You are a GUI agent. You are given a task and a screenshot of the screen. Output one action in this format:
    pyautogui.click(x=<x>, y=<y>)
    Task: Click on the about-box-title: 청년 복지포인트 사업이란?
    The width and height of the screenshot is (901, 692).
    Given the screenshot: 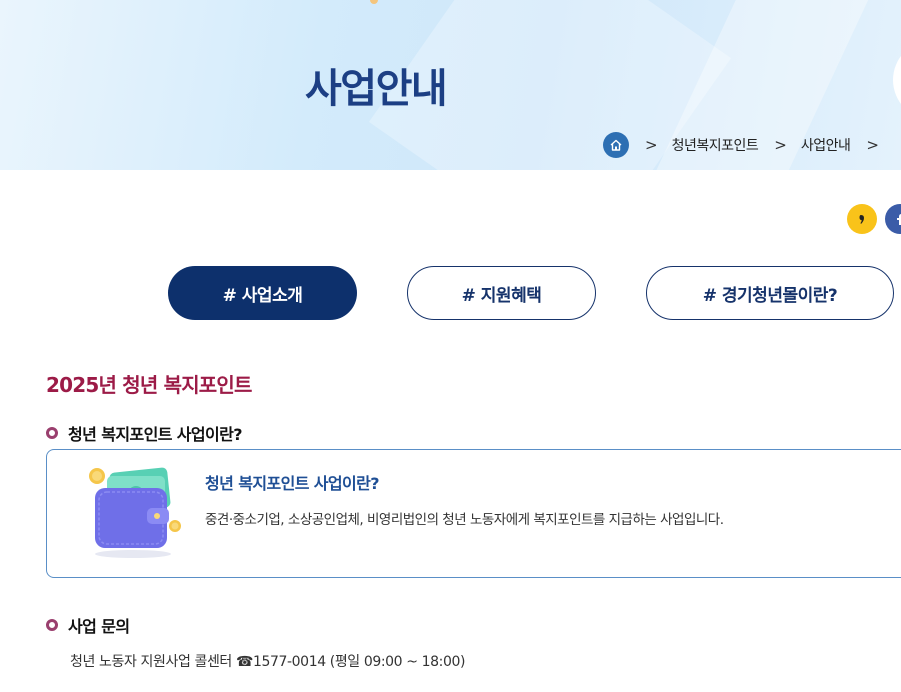 What is the action you would take?
    pyautogui.click(x=292, y=483)
    